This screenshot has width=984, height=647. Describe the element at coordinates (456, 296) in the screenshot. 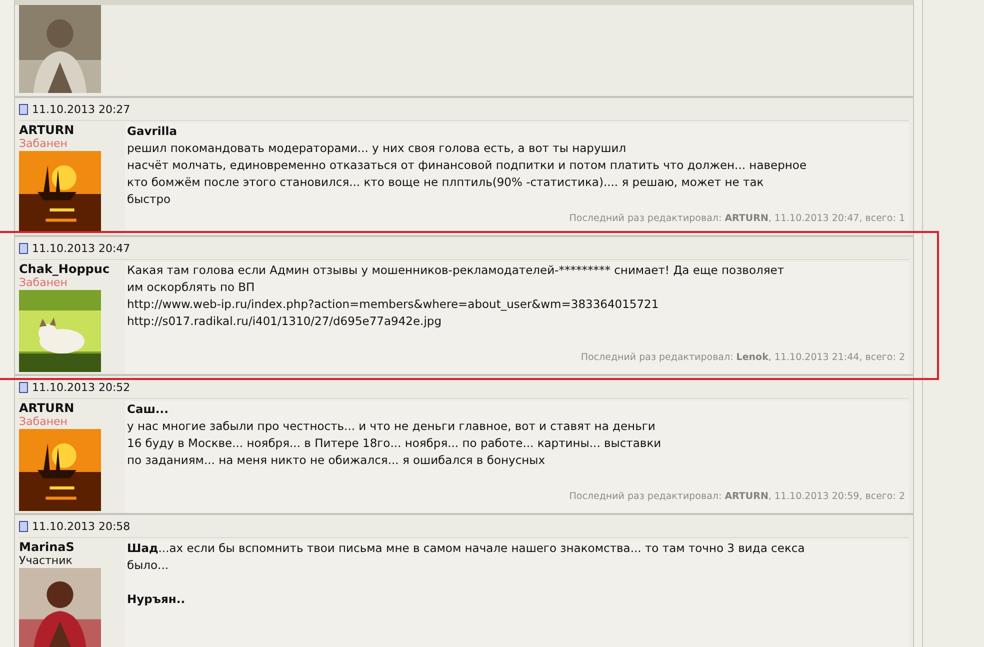

I see `message-text: Какая там голова если Админ отзывы у мошенников-рекламодателей-********* снимает! Да еще позволяет им оскорблять по ВП http://www.web-ip.ru/index.php?action=members&where=about_user&wm=383364015721 http://s017.radikal.ru/i401/1310/27/d695e77a942e.jpg` at that location.